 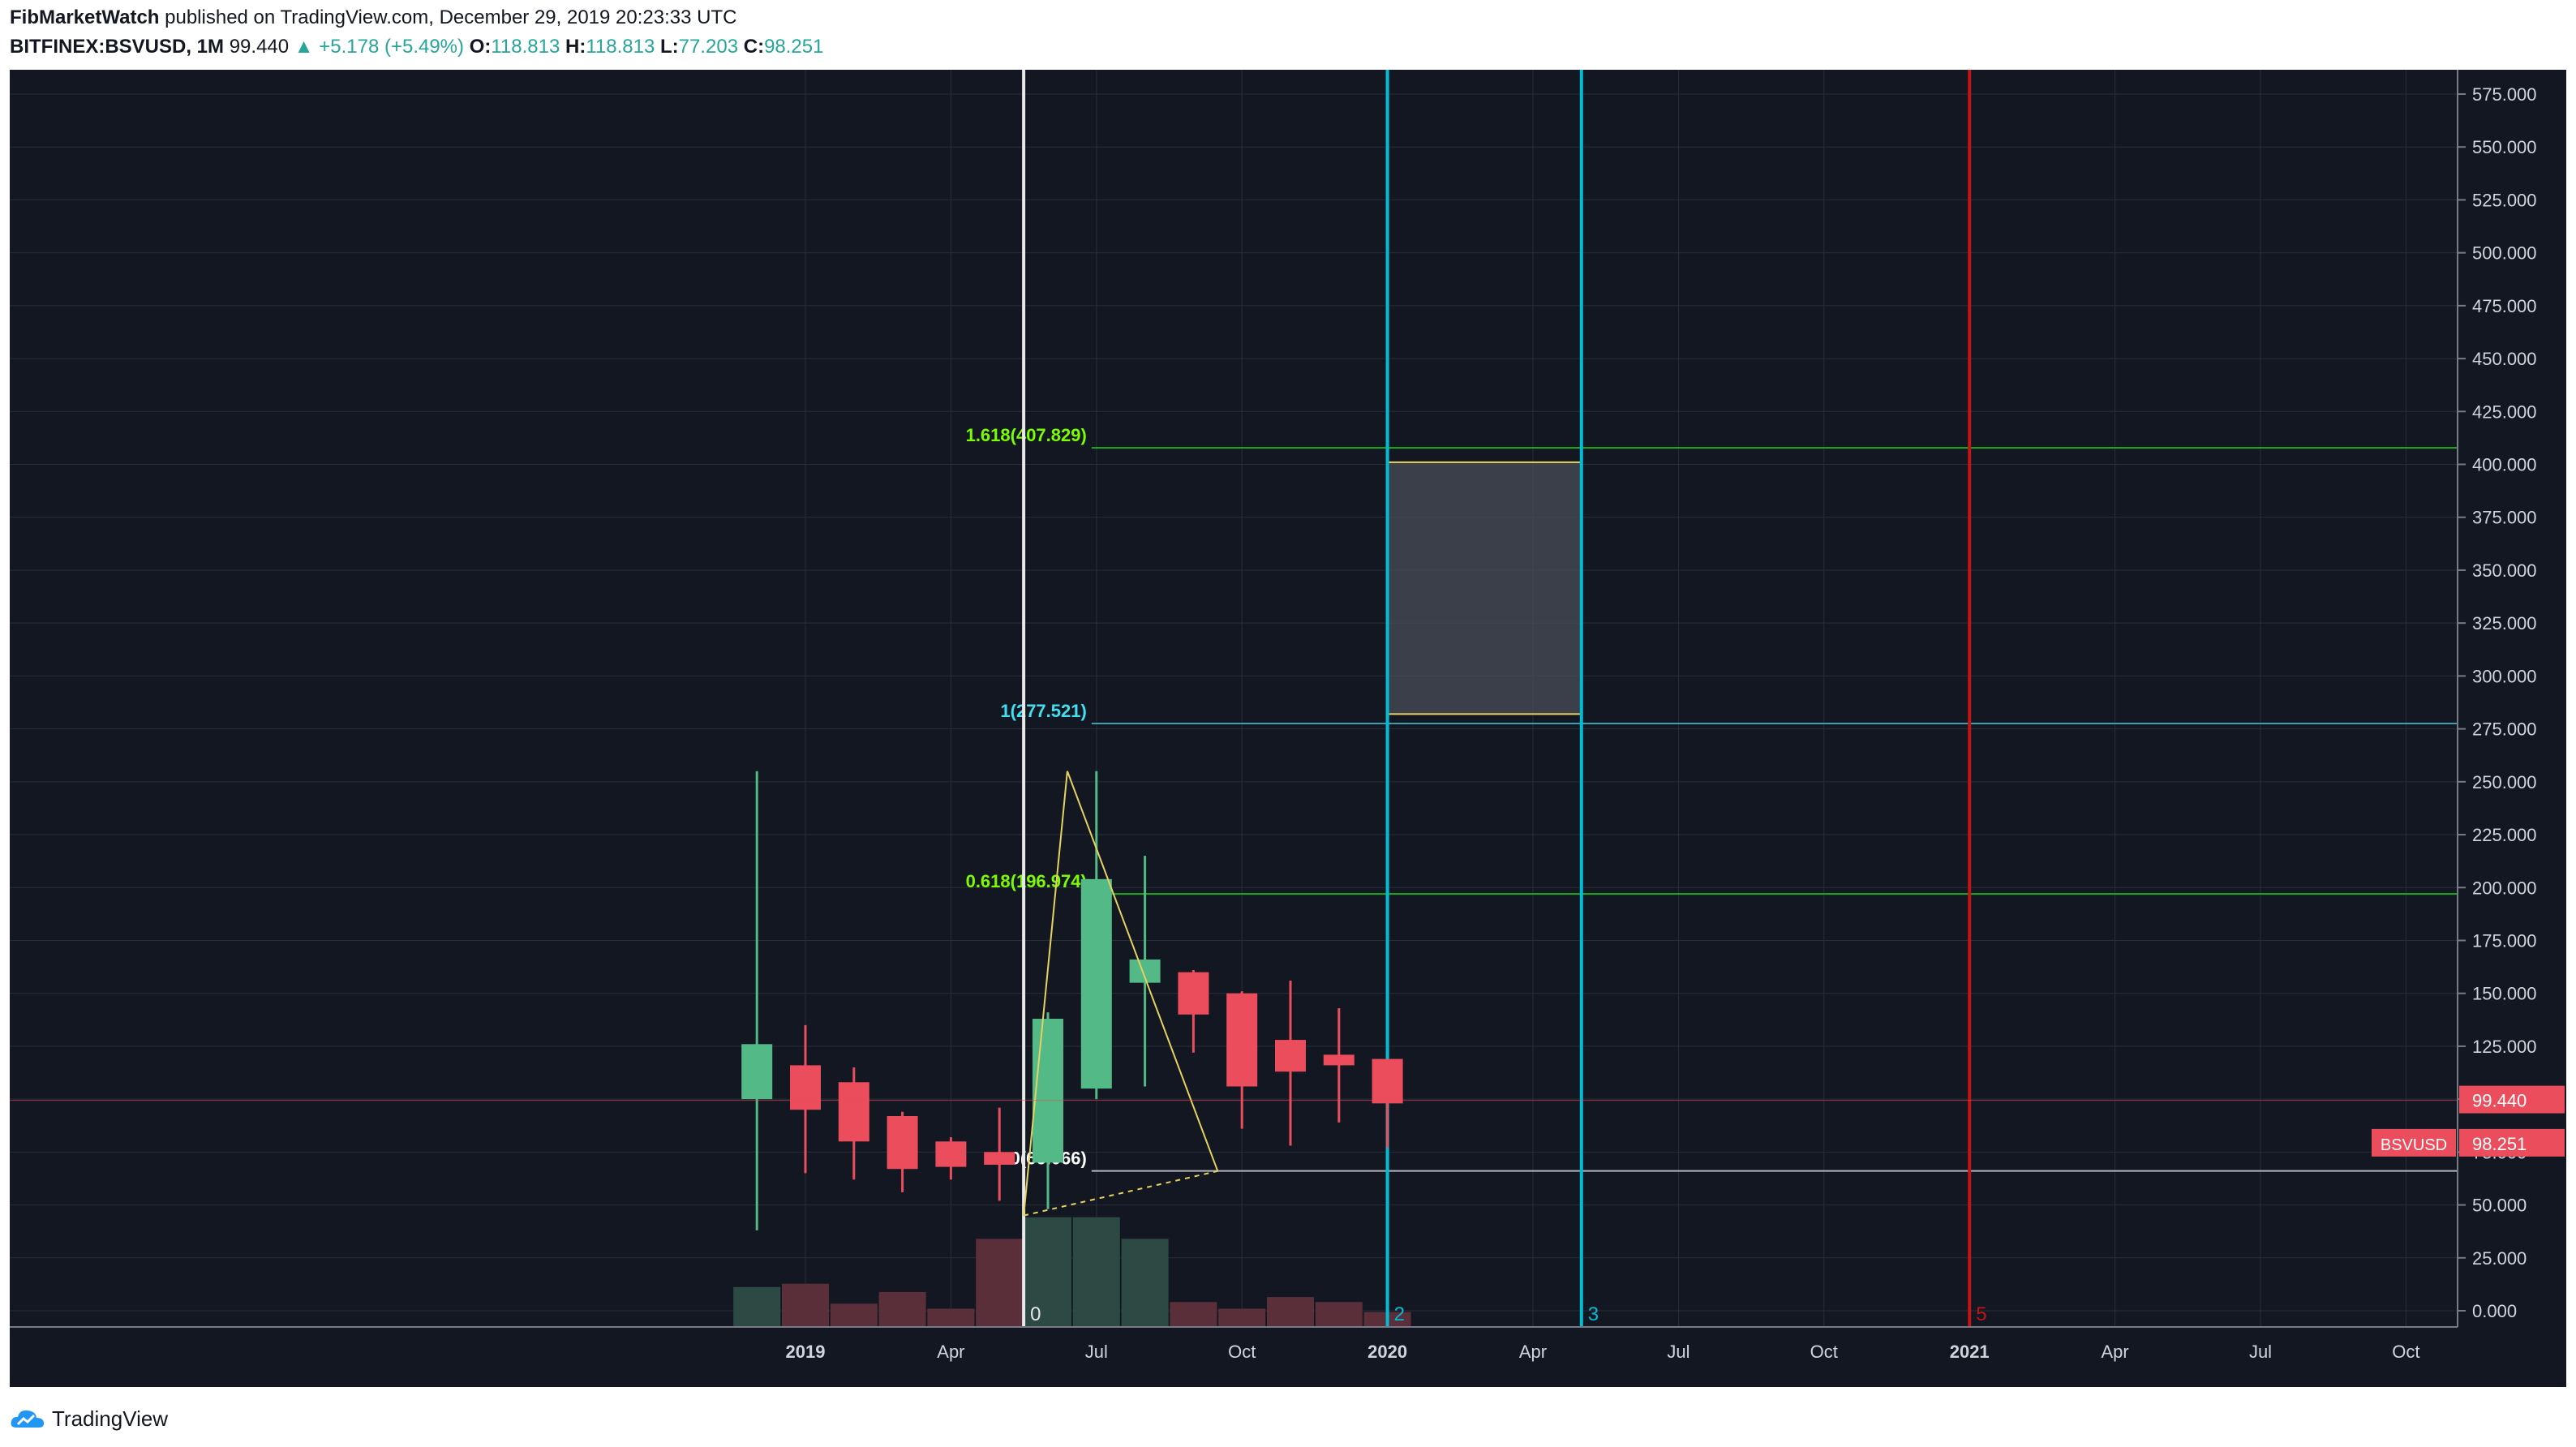 What do you see at coordinates (669, 47) in the screenshot?
I see `low-label: L:` at bounding box center [669, 47].